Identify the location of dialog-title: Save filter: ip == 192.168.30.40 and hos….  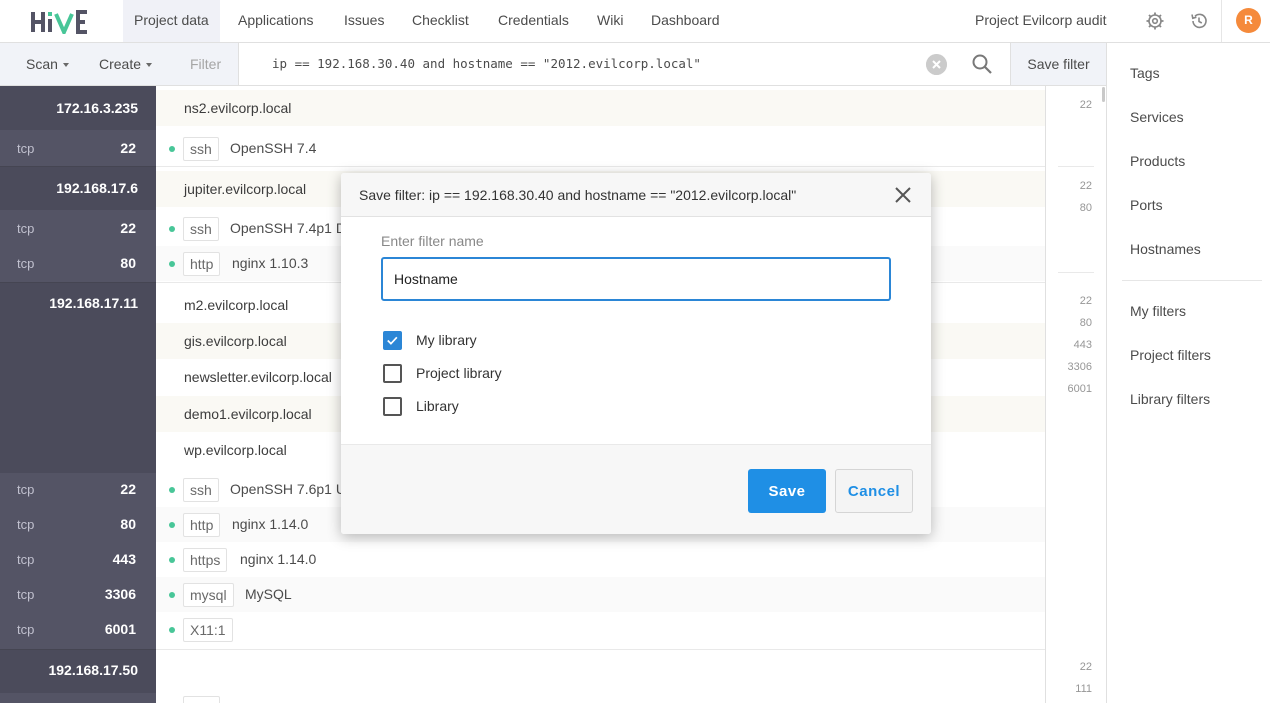
(578, 195).